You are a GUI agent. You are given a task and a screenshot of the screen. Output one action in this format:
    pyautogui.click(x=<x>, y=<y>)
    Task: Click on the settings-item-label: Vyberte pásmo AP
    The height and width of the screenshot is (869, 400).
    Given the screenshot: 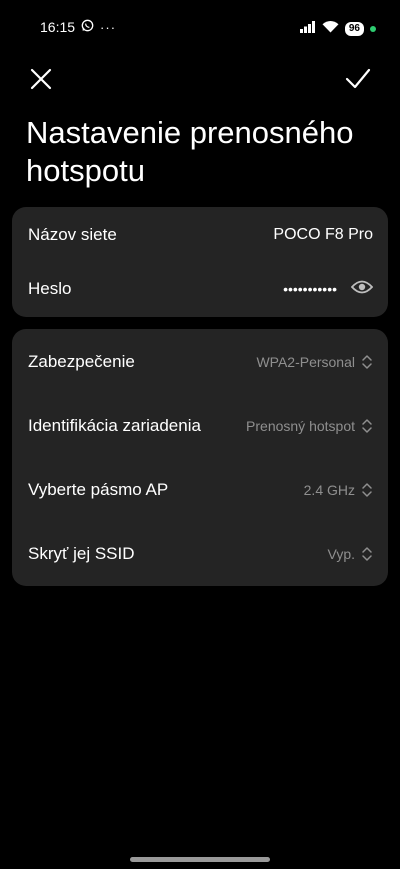 What is the action you would take?
    pyautogui.click(x=98, y=489)
    